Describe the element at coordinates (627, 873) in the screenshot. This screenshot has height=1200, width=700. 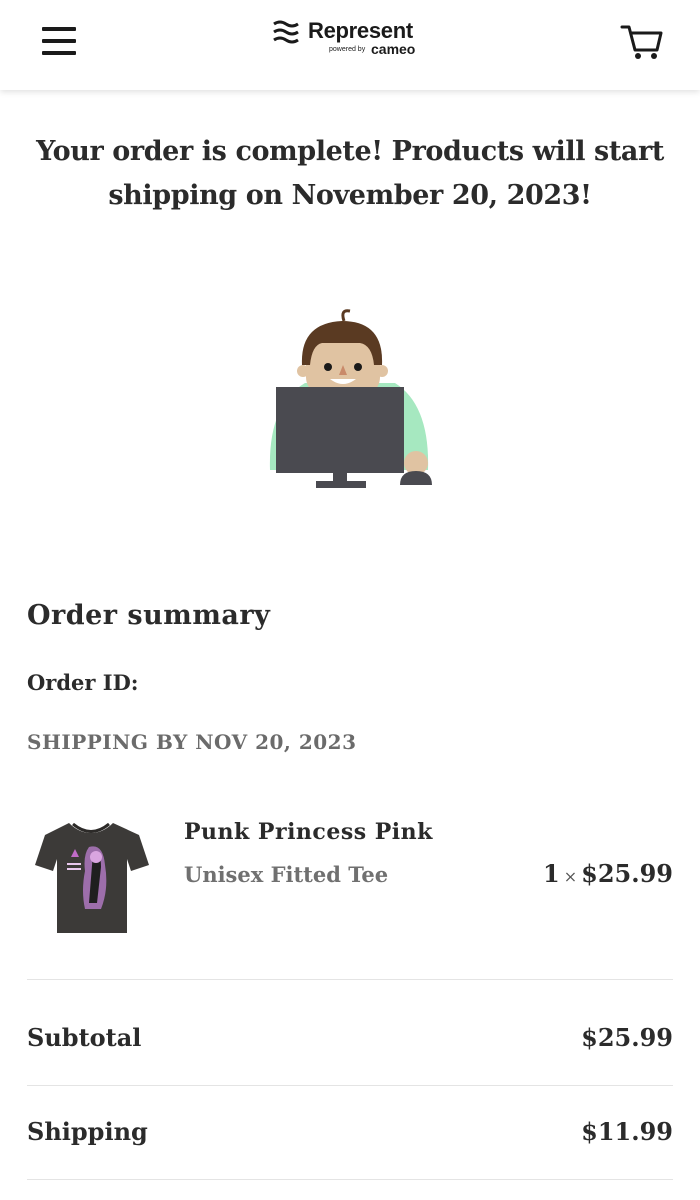
I see `product-price: $25.99` at that location.